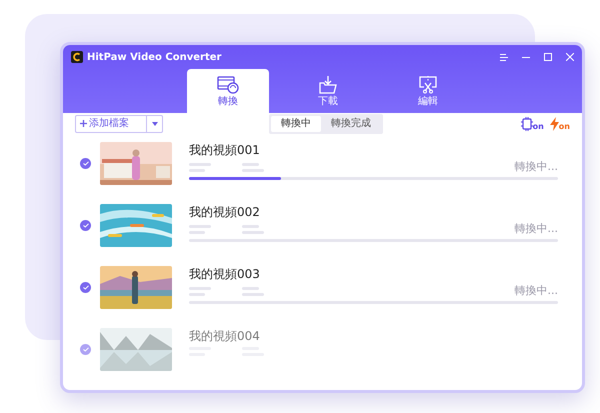 Image resolution: width=600 pixels, height=413 pixels. I want to click on chip-icon, so click(526, 123).